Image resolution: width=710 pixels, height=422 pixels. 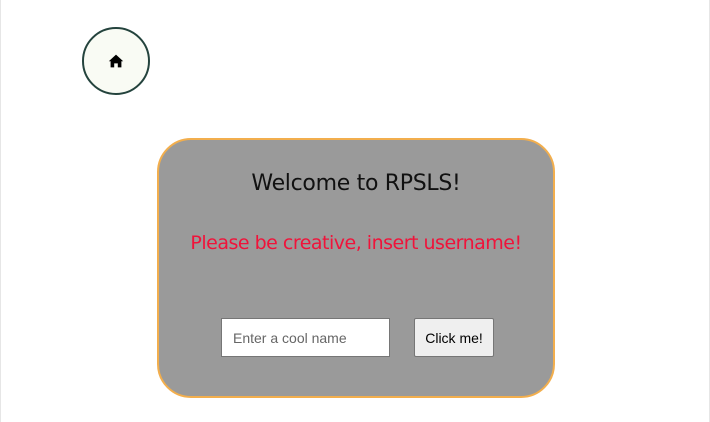 I want to click on home-icon, so click(x=116, y=61).